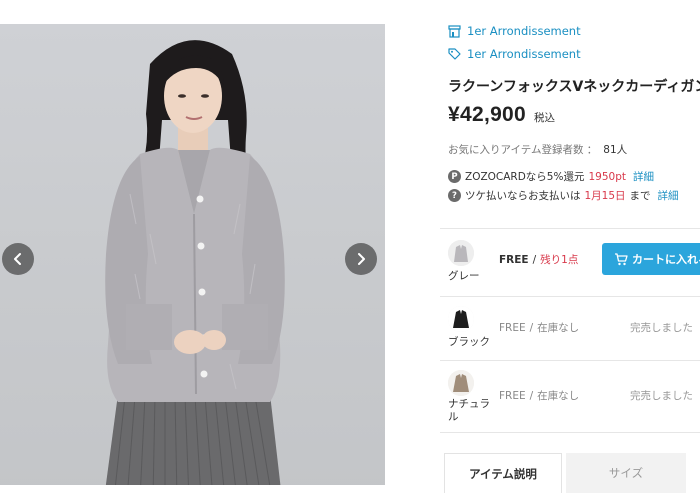 The height and width of the screenshot is (499, 700). I want to click on gallery-prev-button, so click(18, 259).